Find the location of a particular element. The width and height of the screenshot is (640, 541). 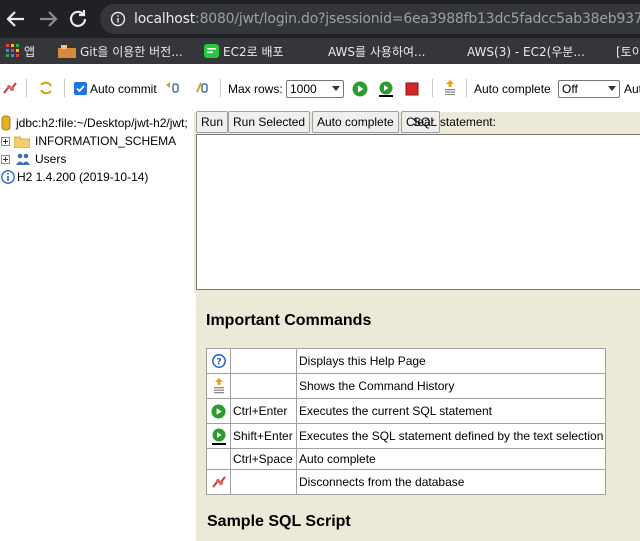

connection-url: jdbc:h2:file:~/Desktop/jwt-h2/jwt; is located at coordinates (102, 123).